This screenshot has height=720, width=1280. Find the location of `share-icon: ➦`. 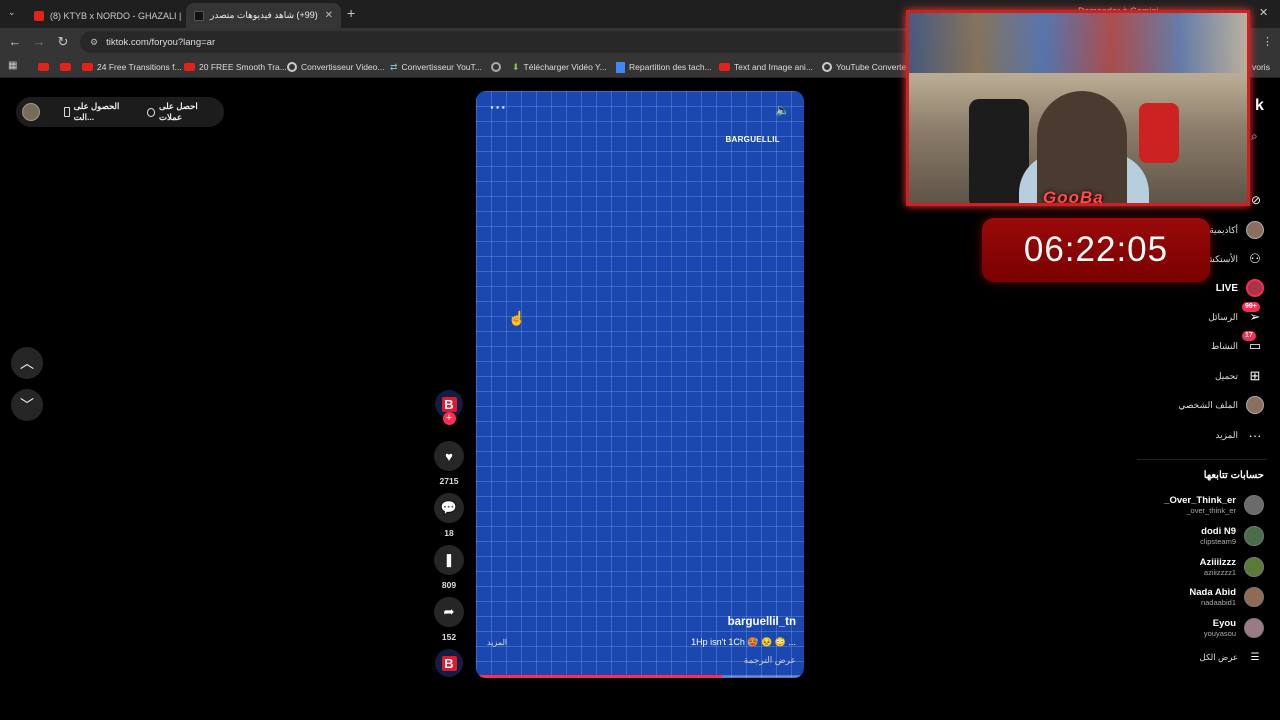

share-icon: ➦ is located at coordinates (449, 612).